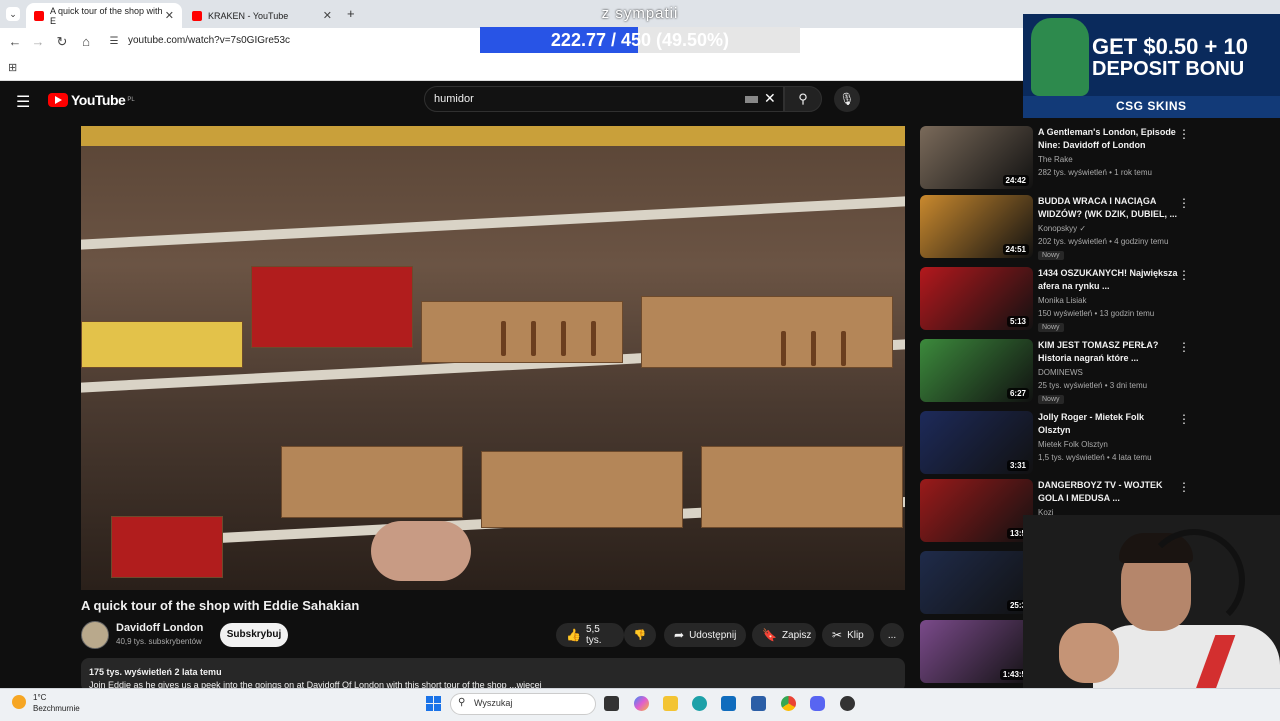 The image size is (1280, 721). What do you see at coordinates (86, 42) in the screenshot?
I see `home-icon: ⌂` at bounding box center [86, 42].